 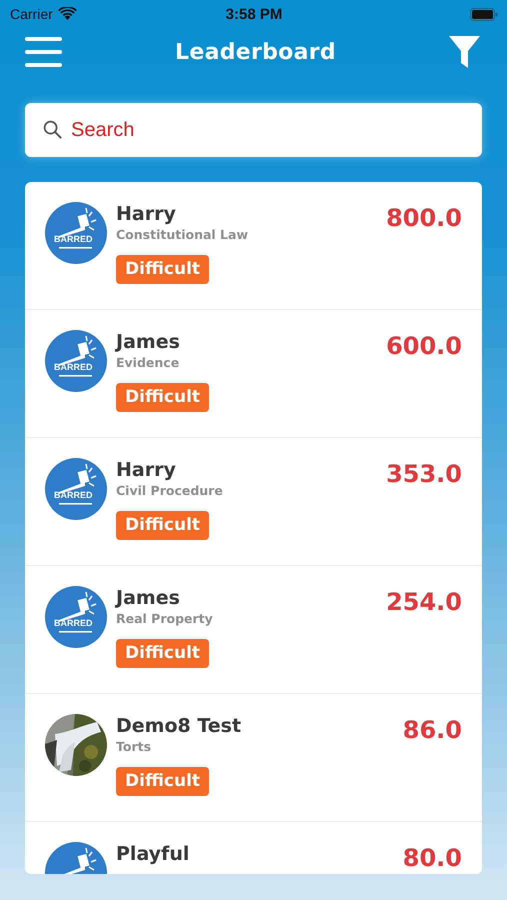 What do you see at coordinates (424, 346) in the screenshot?
I see `score-value: 600.0` at bounding box center [424, 346].